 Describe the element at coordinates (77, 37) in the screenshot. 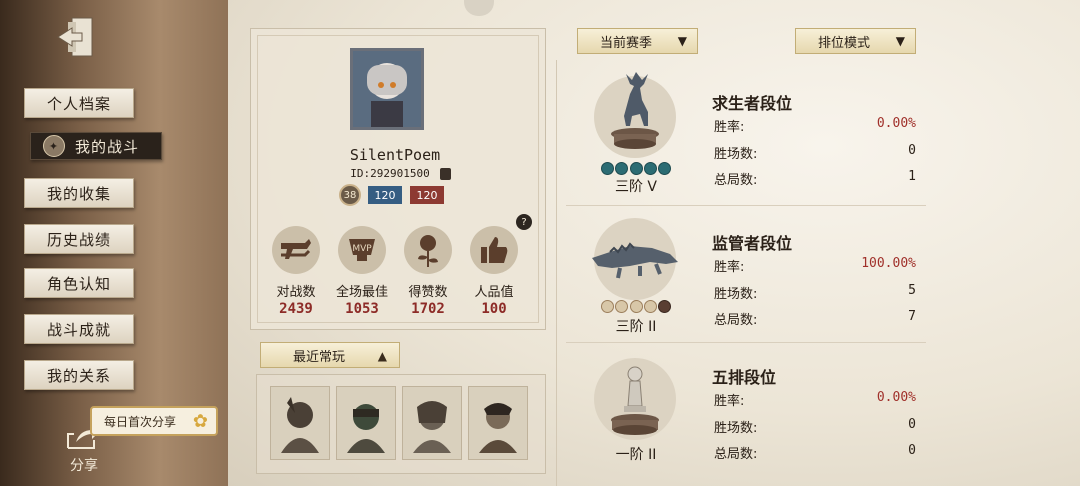

I see `exit-icon` at that location.